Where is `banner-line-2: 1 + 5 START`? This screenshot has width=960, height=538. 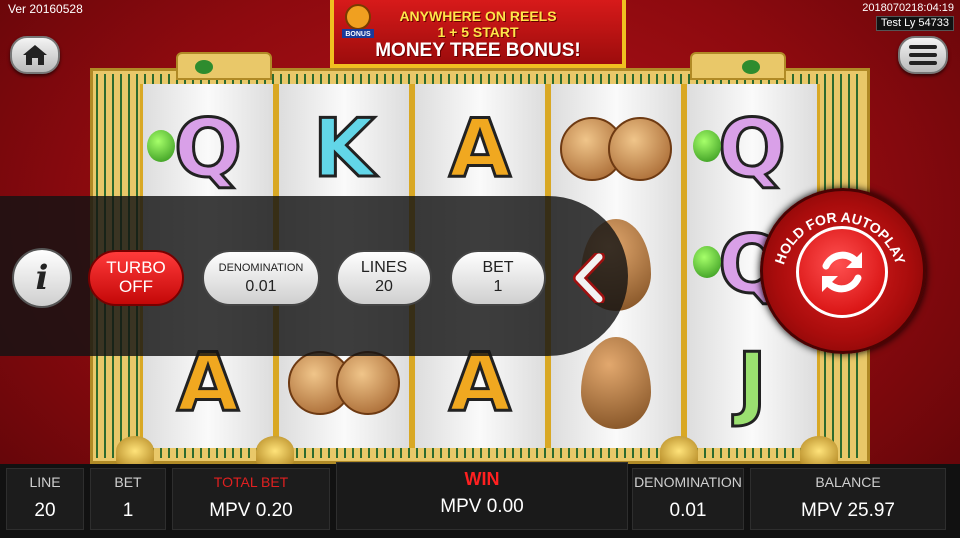
banner-line-2: 1 + 5 START is located at coordinates (478, 32).